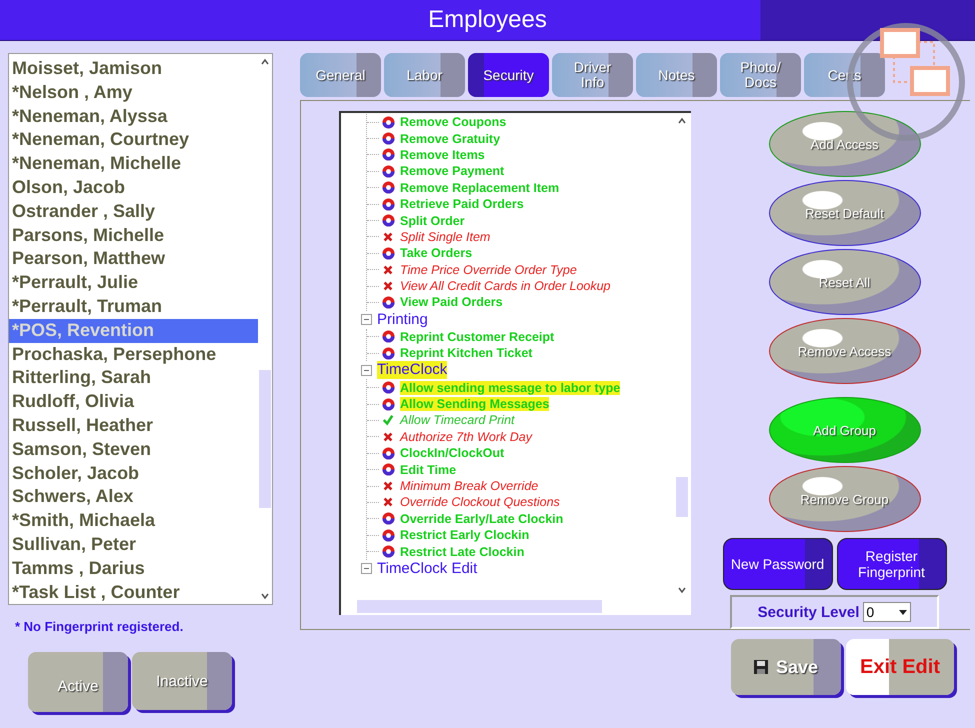 The width and height of the screenshot is (975, 728). Describe the element at coordinates (133, 378) in the screenshot. I see `employee-item: Ritterling, Sarah` at that location.